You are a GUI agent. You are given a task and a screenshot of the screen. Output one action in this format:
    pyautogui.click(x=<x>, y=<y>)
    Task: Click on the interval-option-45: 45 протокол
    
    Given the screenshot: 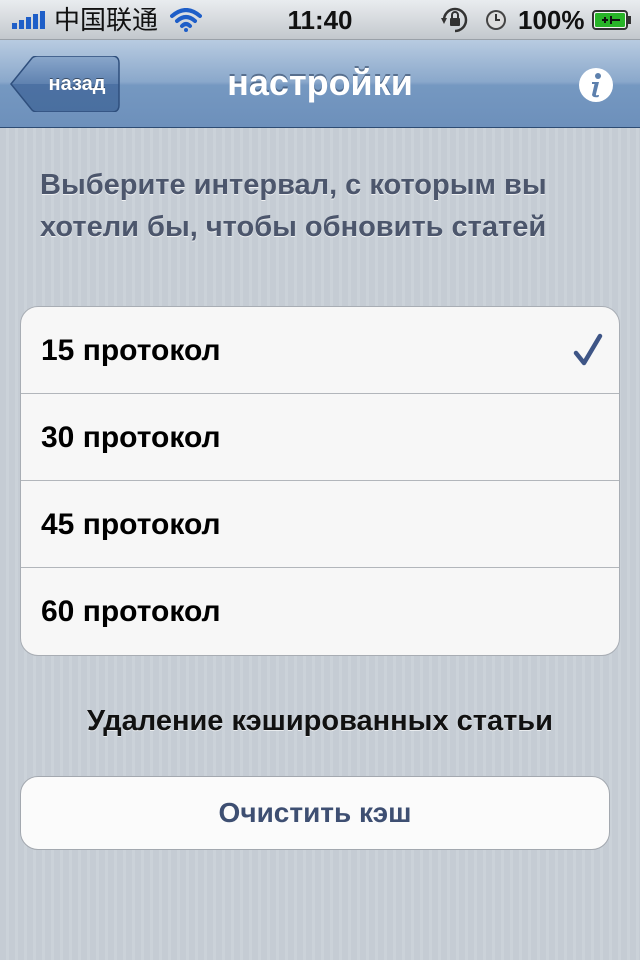 What is the action you would take?
    pyautogui.click(x=320, y=524)
    